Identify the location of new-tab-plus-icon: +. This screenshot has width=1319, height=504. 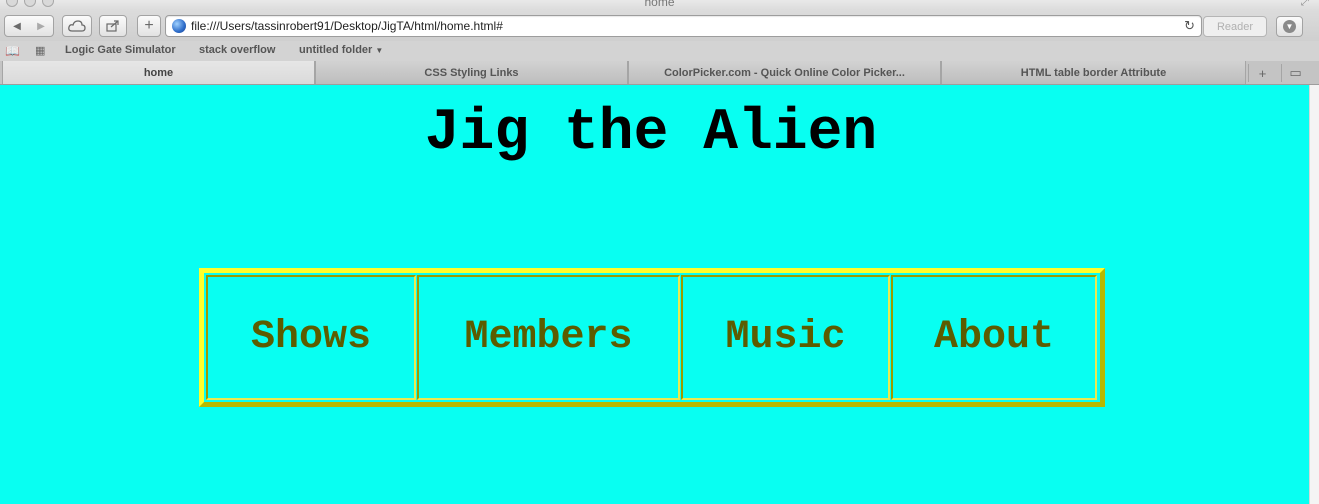
(1262, 73).